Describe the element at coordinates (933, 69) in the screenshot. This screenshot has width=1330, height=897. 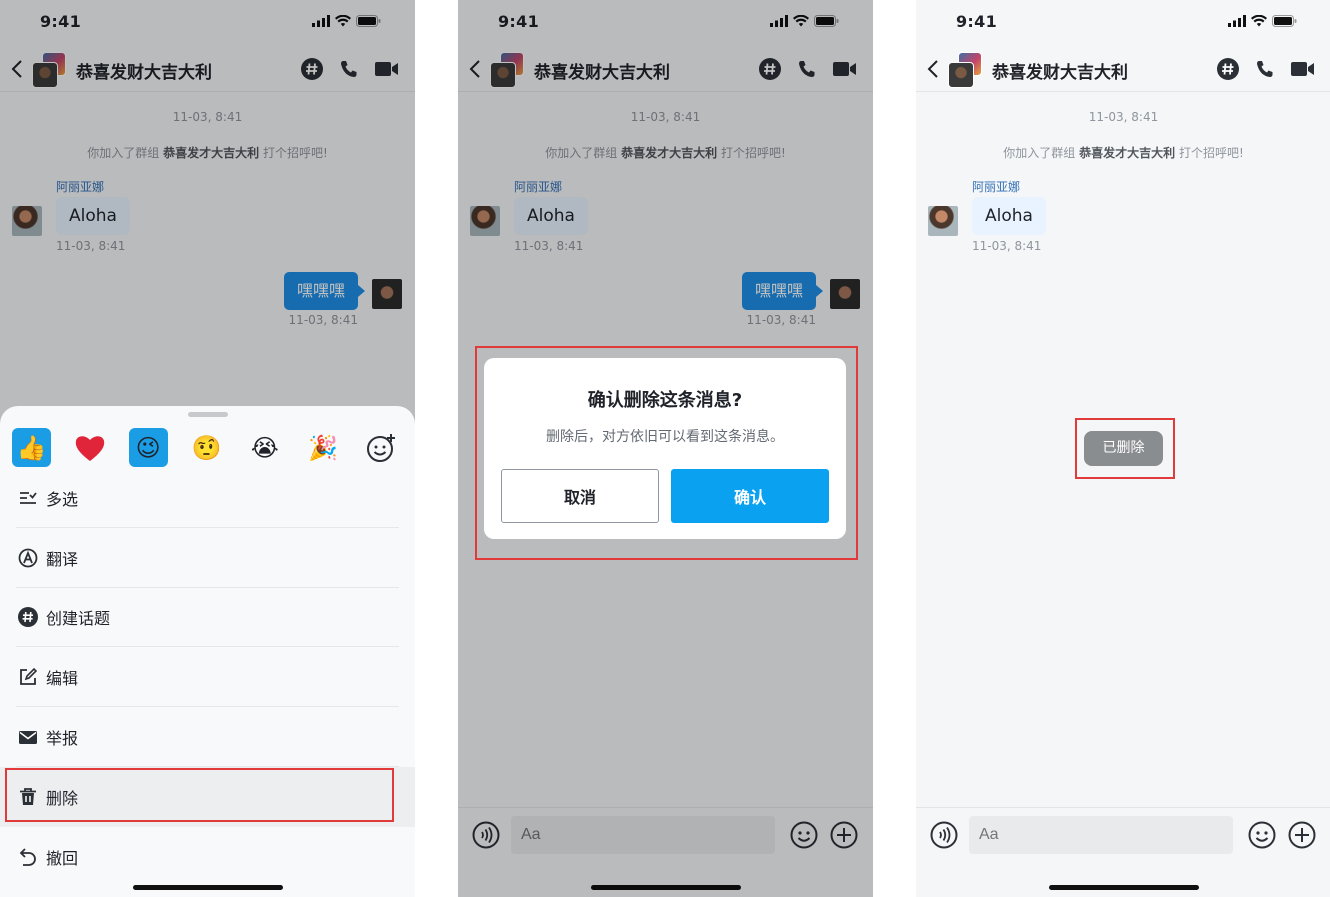
I see `back-icon` at that location.